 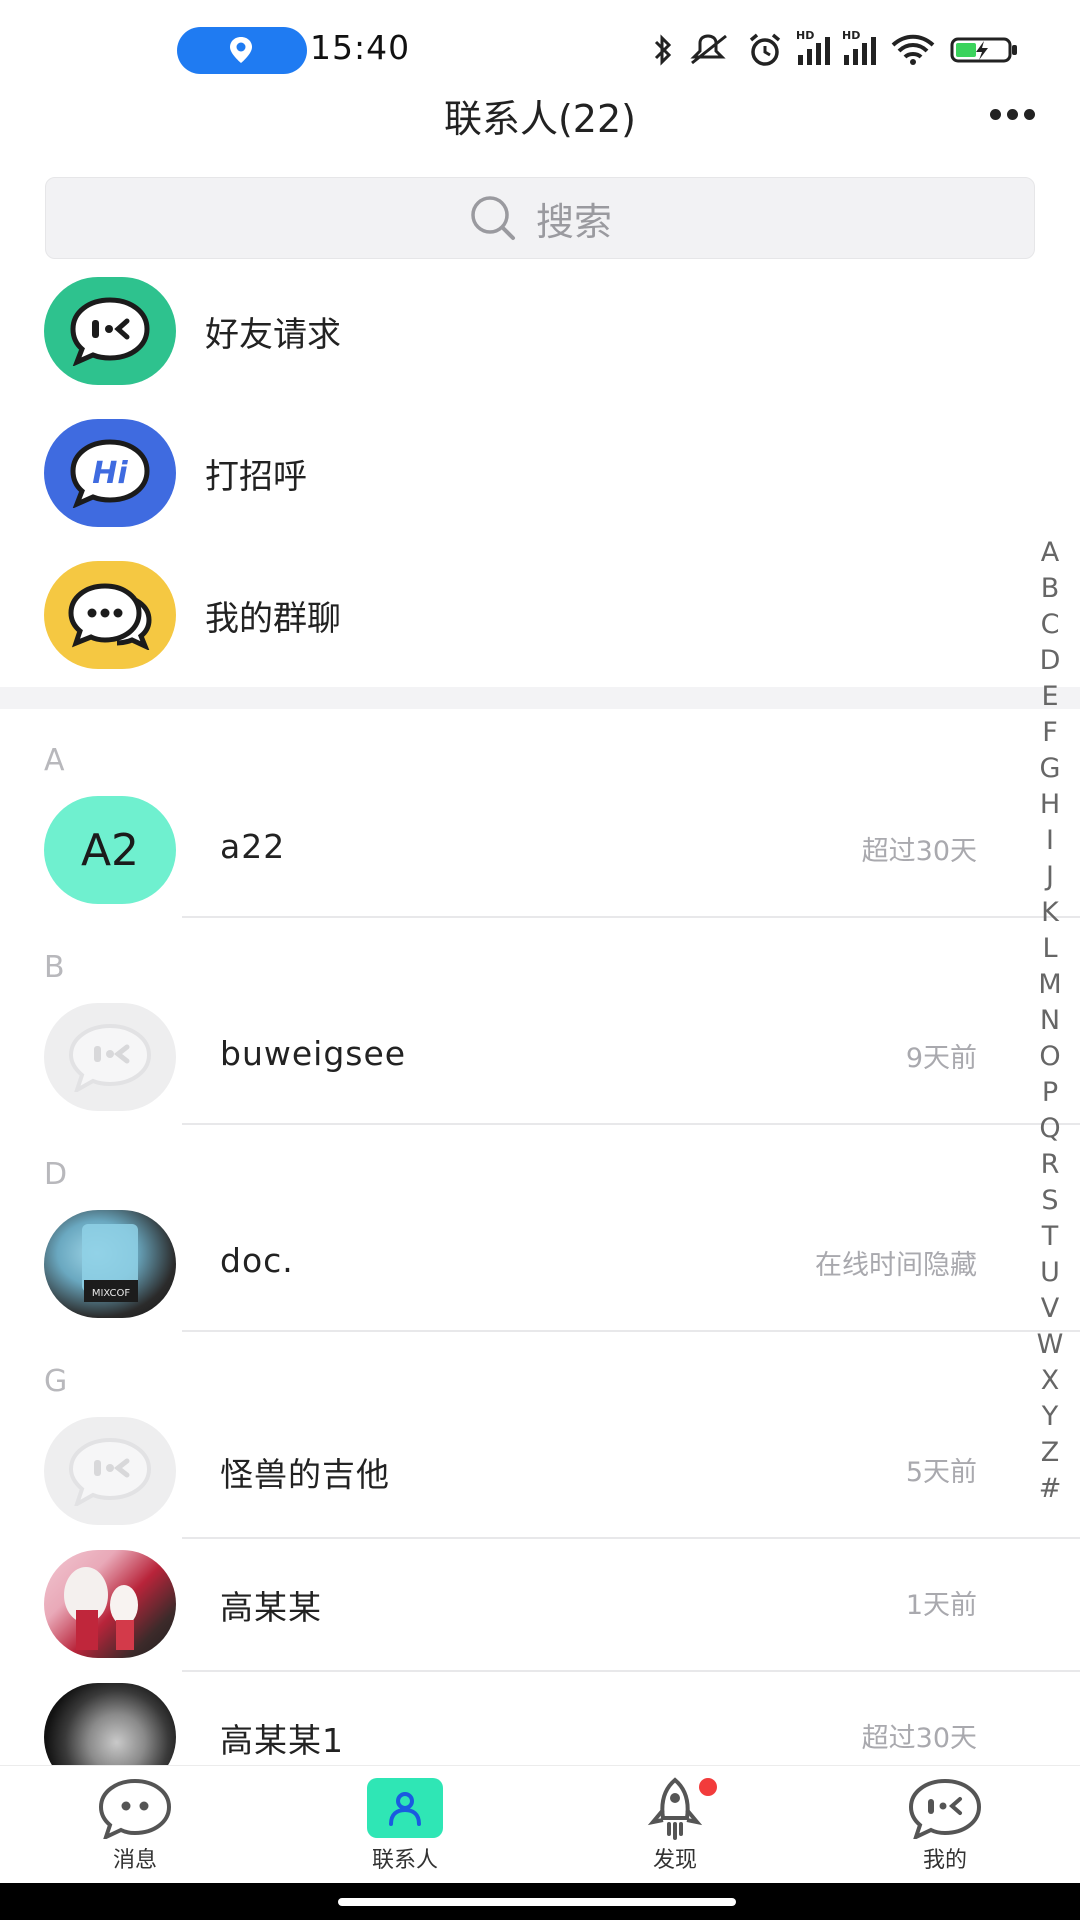 What do you see at coordinates (135, 1830) in the screenshot?
I see `nav-tab-messages: 消息` at bounding box center [135, 1830].